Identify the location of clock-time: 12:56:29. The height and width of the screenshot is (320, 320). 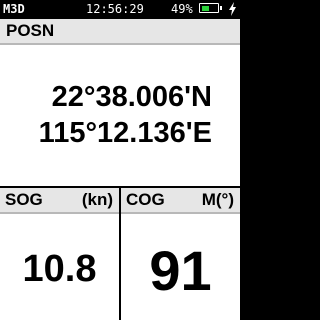
(115, 9).